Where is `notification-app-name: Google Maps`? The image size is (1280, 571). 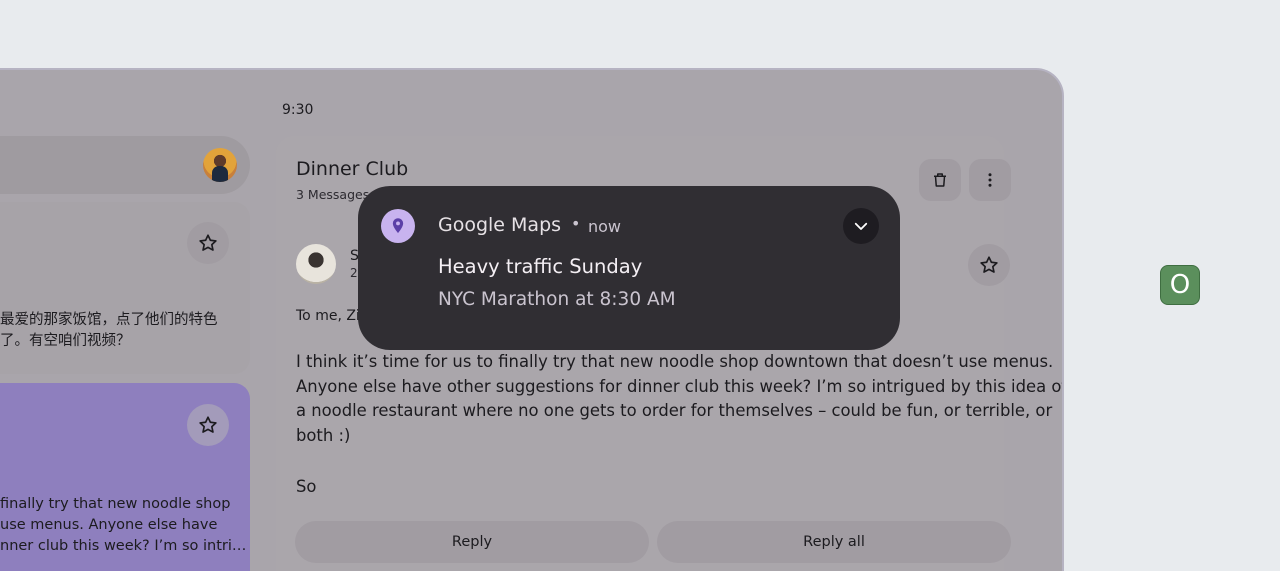
notification-app-name: Google Maps is located at coordinates (500, 225).